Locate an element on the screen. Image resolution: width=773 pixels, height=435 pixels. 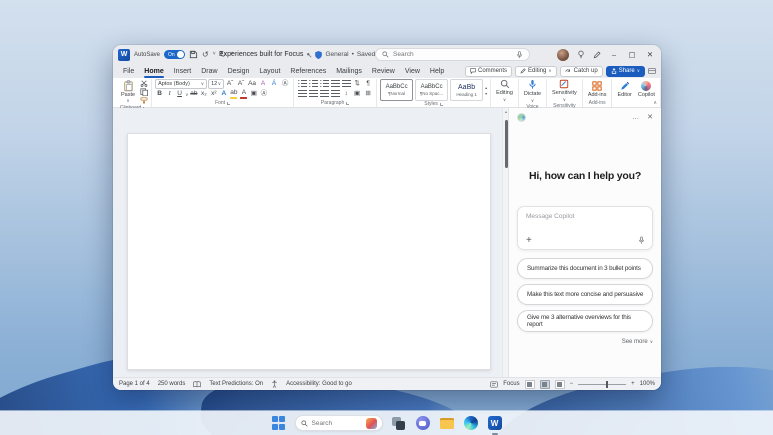
tab-draw: Draw is located at coordinates (209, 71).